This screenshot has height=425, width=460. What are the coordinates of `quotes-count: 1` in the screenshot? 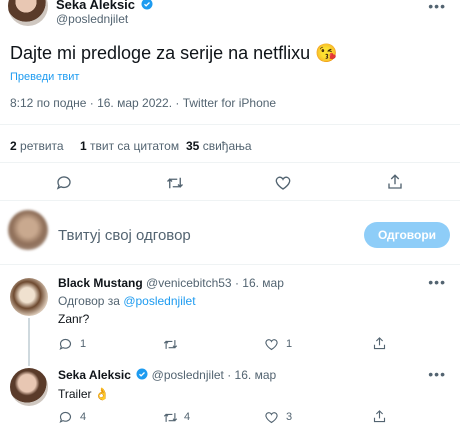 It's located at (83, 146).